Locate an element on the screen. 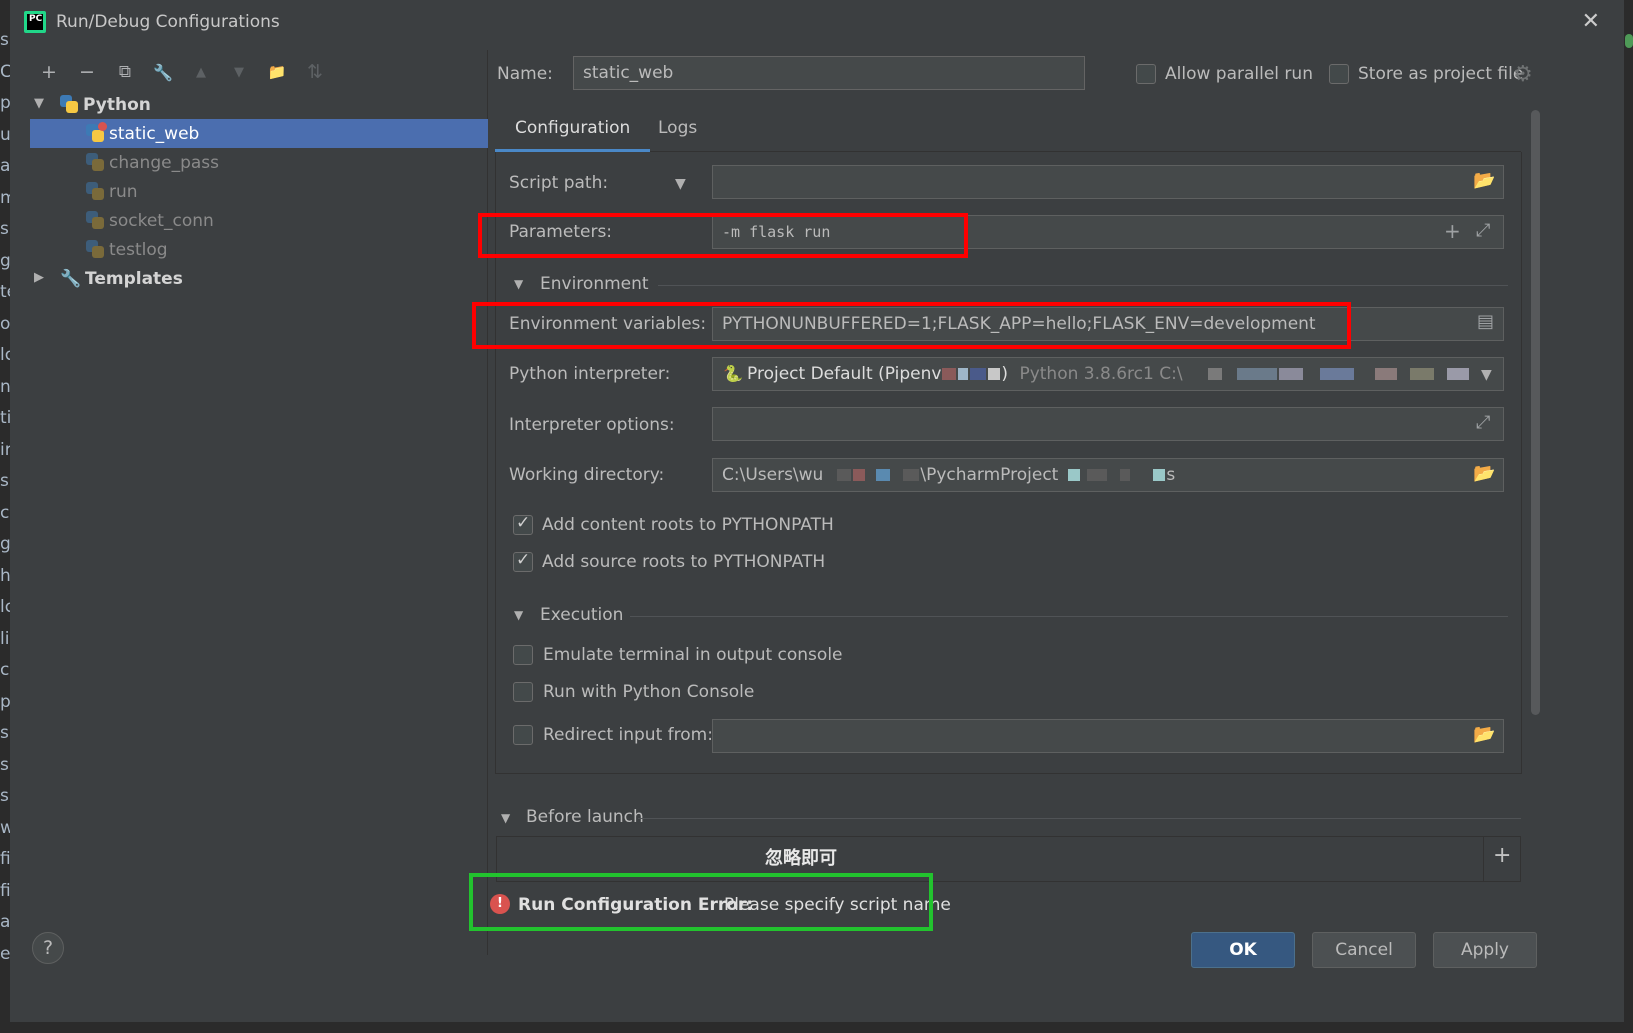  background-ide-text: a is located at coordinates (5, 166).